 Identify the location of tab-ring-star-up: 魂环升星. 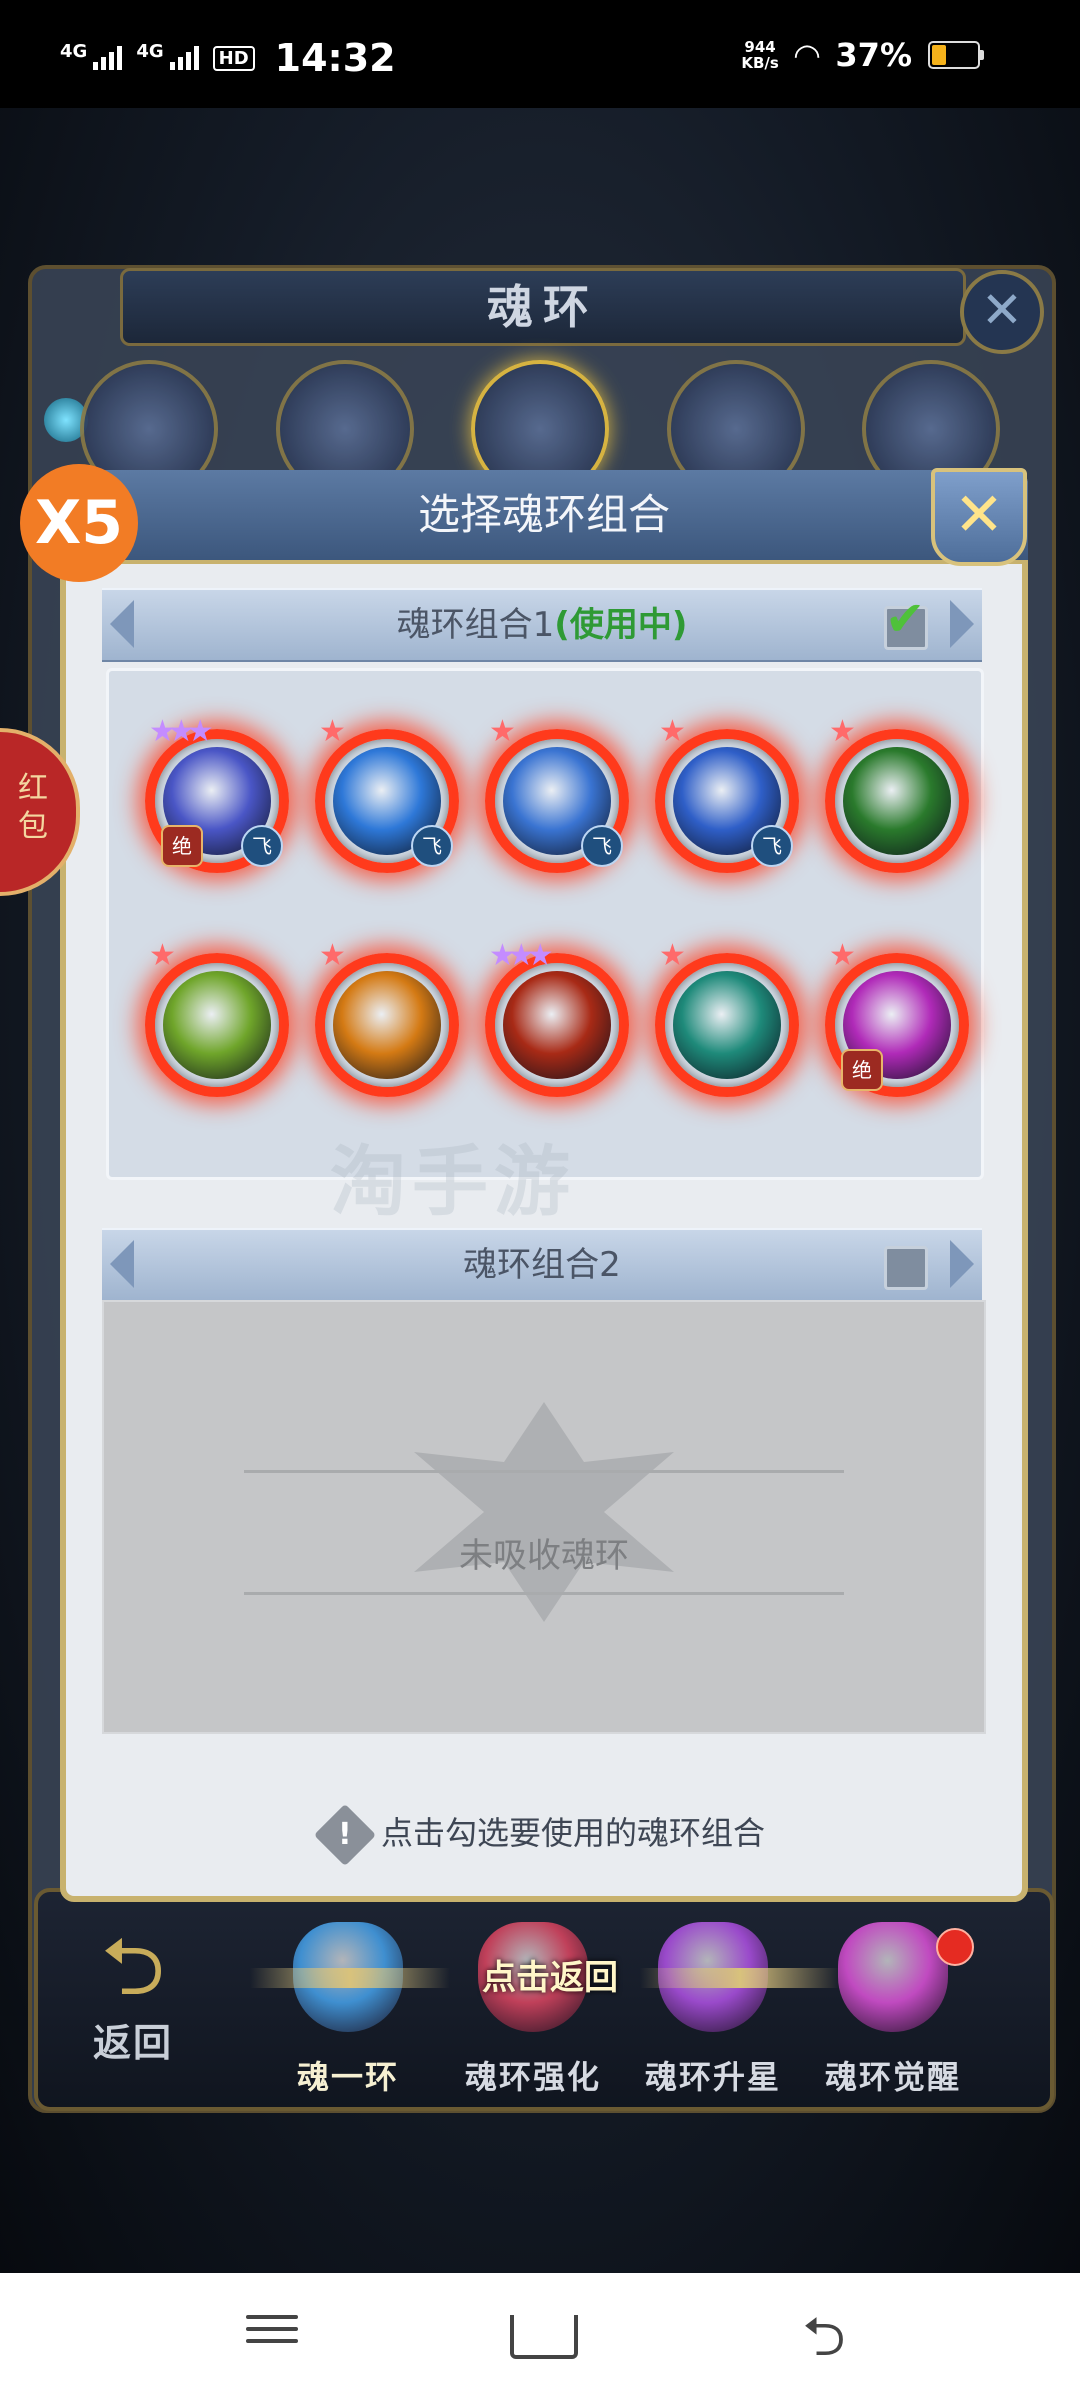
(713, 2009).